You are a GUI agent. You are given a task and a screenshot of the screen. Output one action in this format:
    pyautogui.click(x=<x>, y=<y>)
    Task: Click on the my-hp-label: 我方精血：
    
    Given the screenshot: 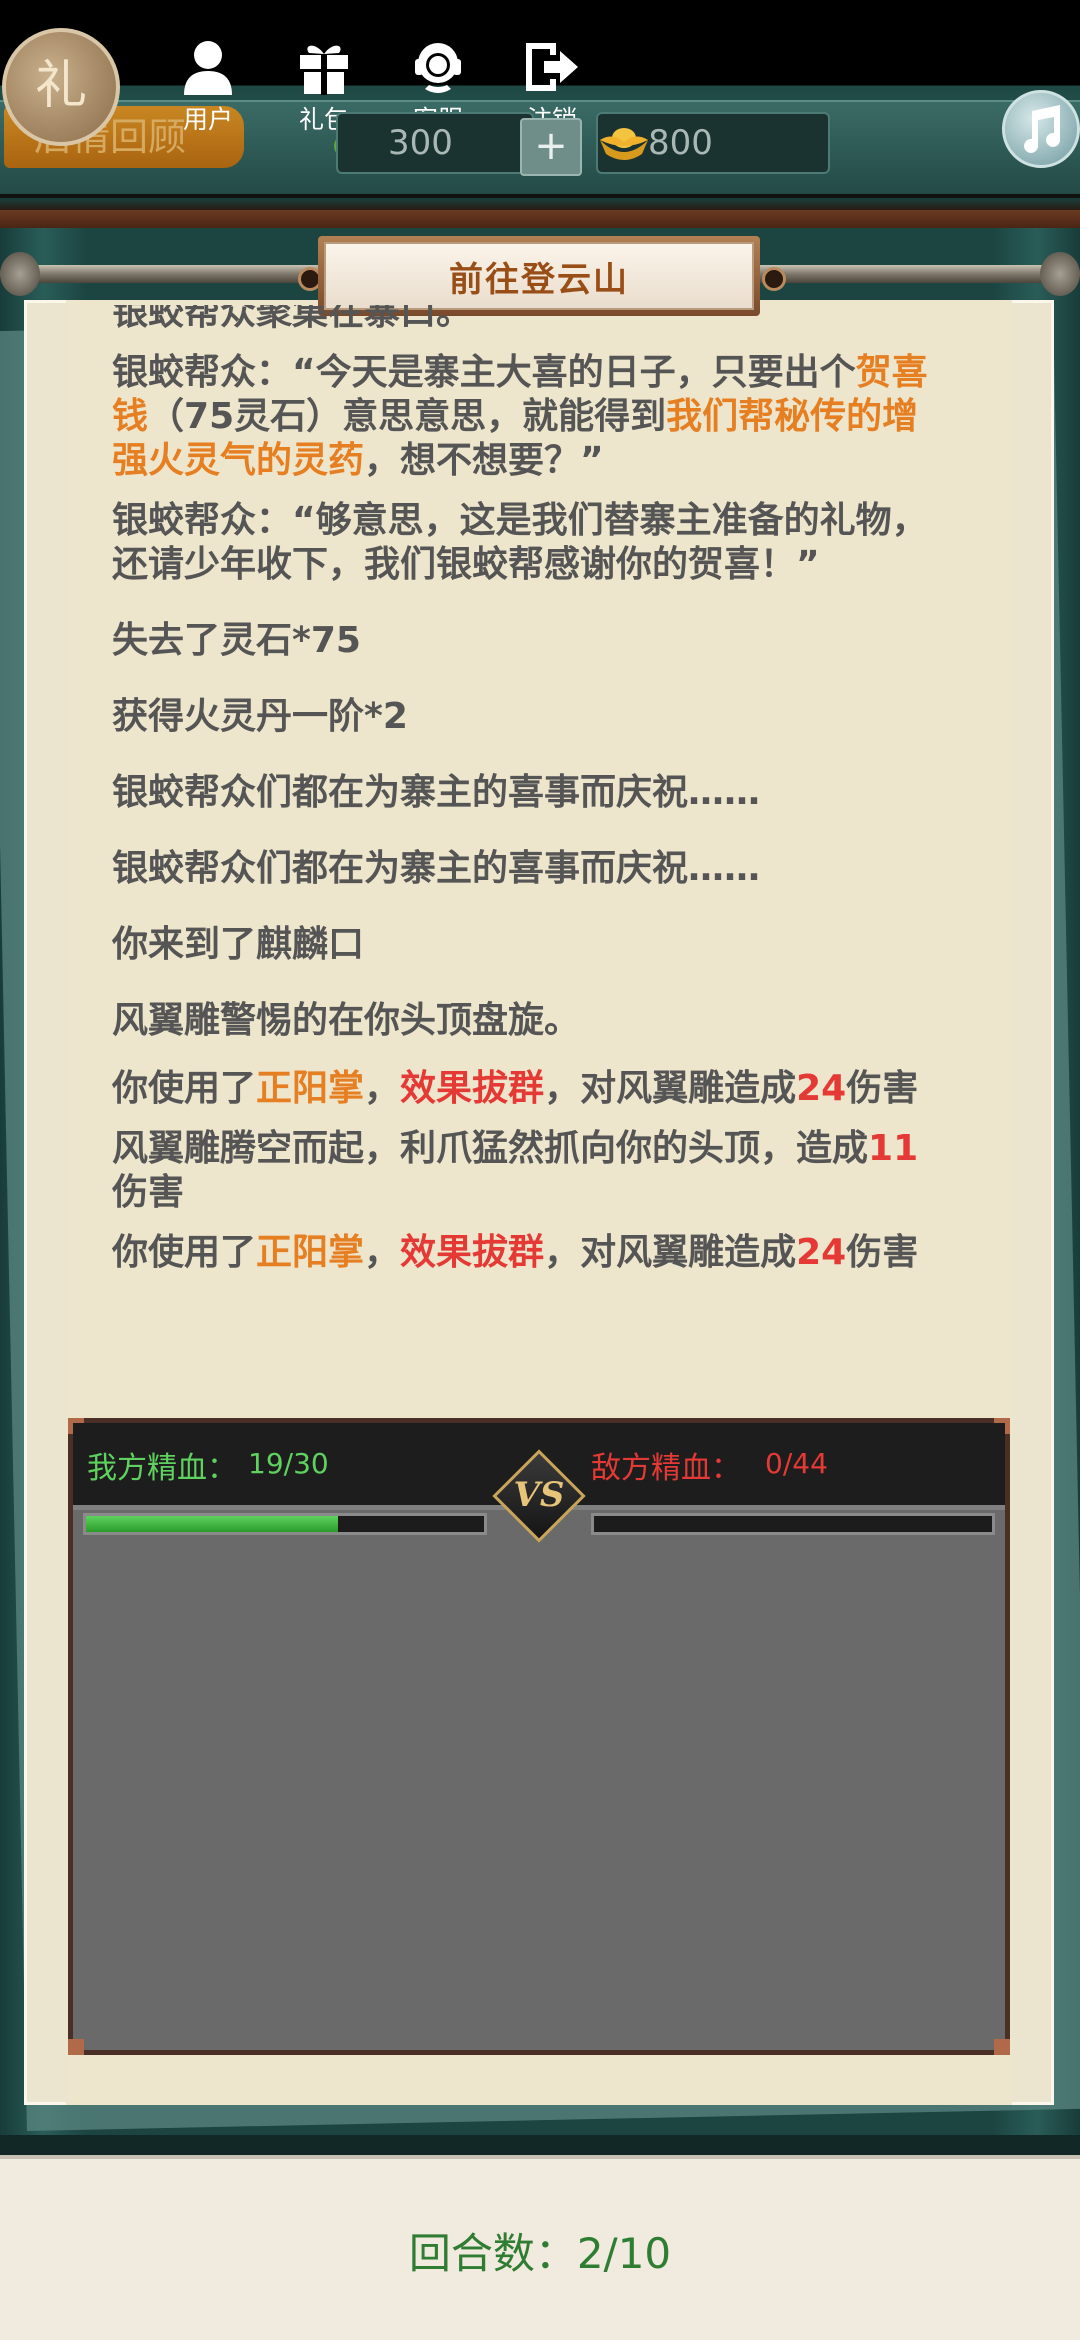 What is the action you would take?
    pyautogui.click(x=162, y=1468)
    